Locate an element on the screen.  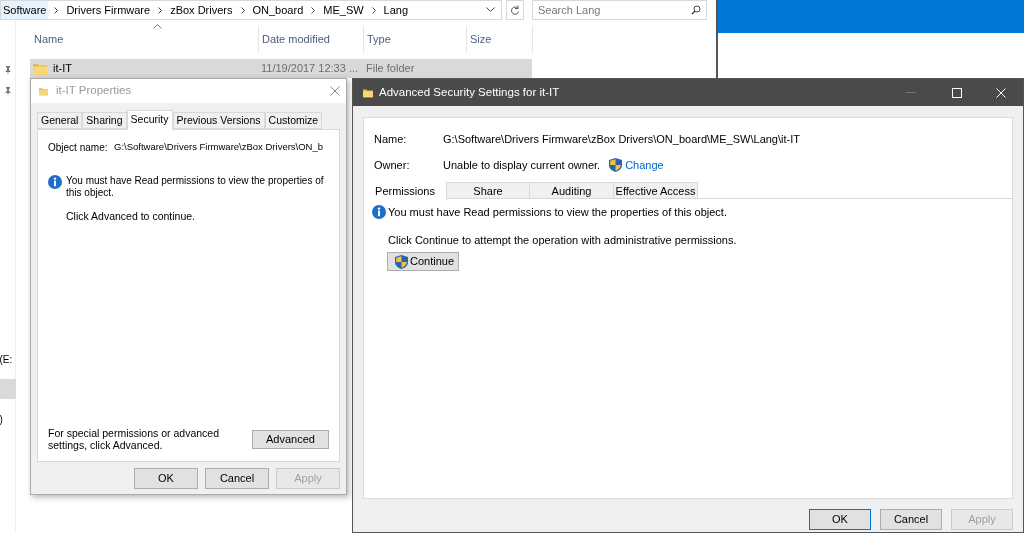
breadcrumb-item: zBox Drivers is located at coordinates (201, 10).